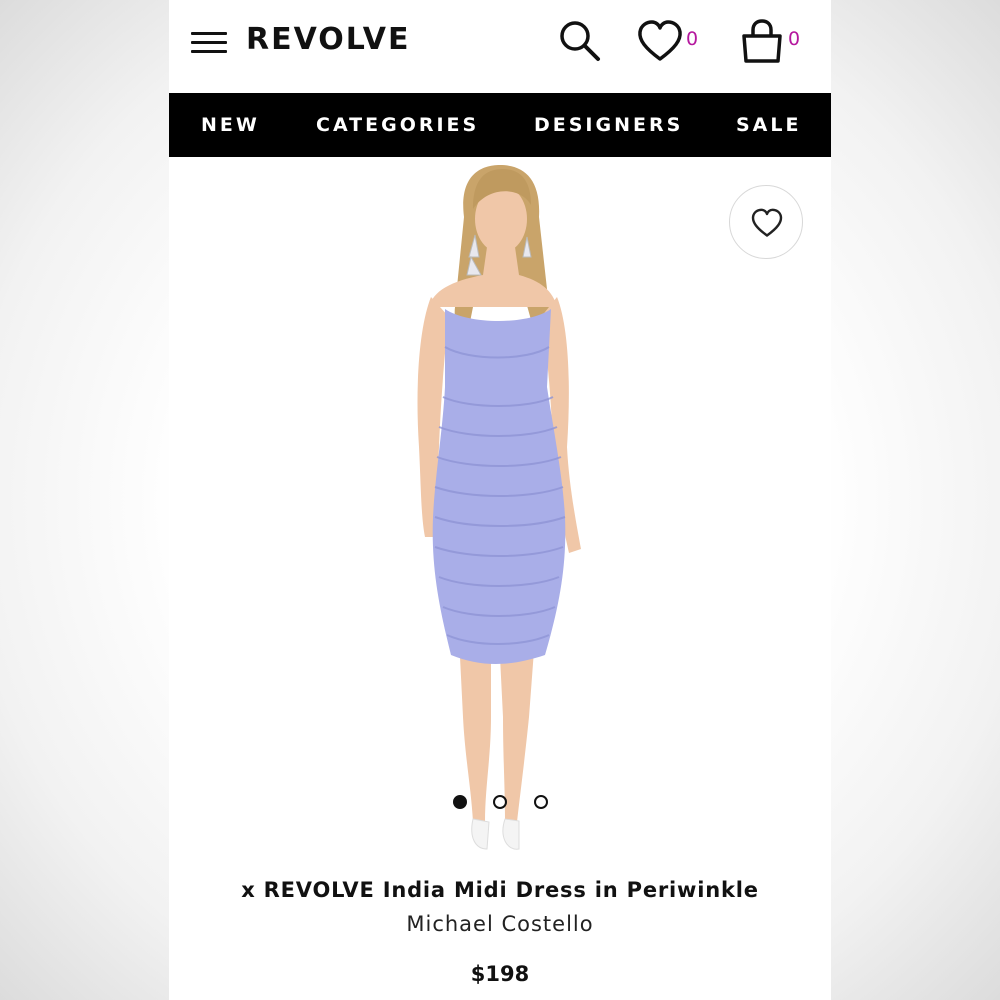 This screenshot has width=1000, height=1000. Describe the element at coordinates (580, 41) in the screenshot. I see `search-icon` at that location.